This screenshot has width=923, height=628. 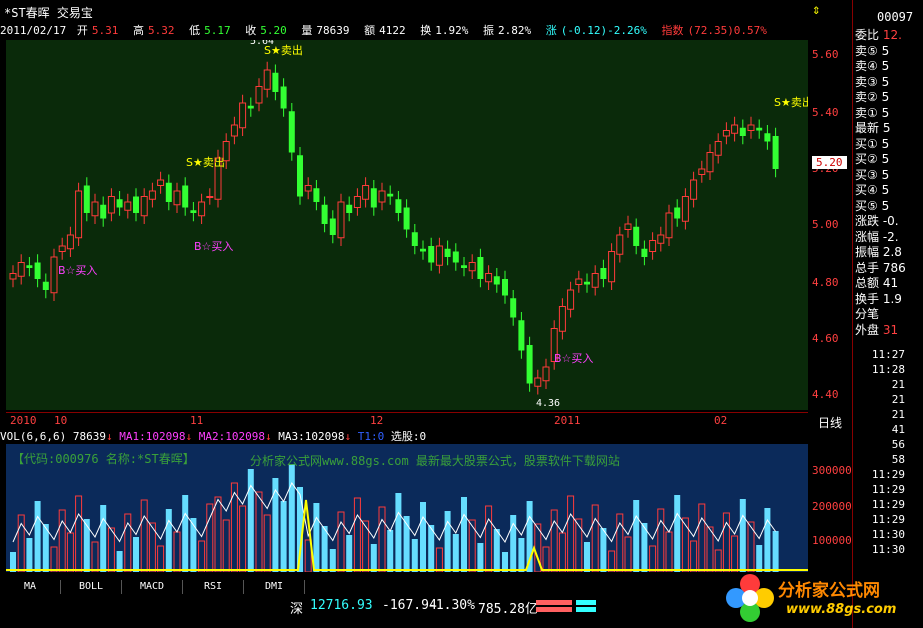 I want to click on tab-dmi: DMI, so click(x=274, y=587).